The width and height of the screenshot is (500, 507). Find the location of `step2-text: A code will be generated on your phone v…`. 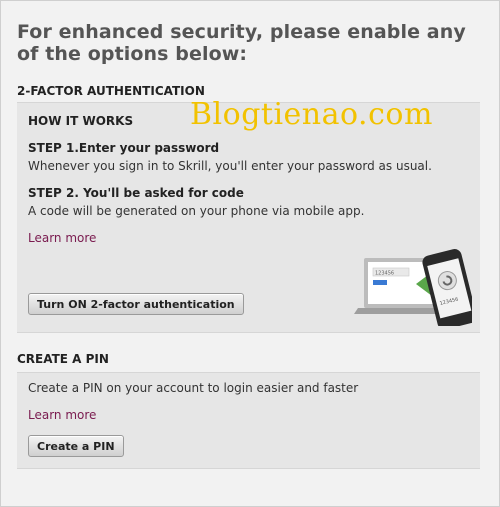

step2-text: A code will be generated on your phone v… is located at coordinates (196, 211).